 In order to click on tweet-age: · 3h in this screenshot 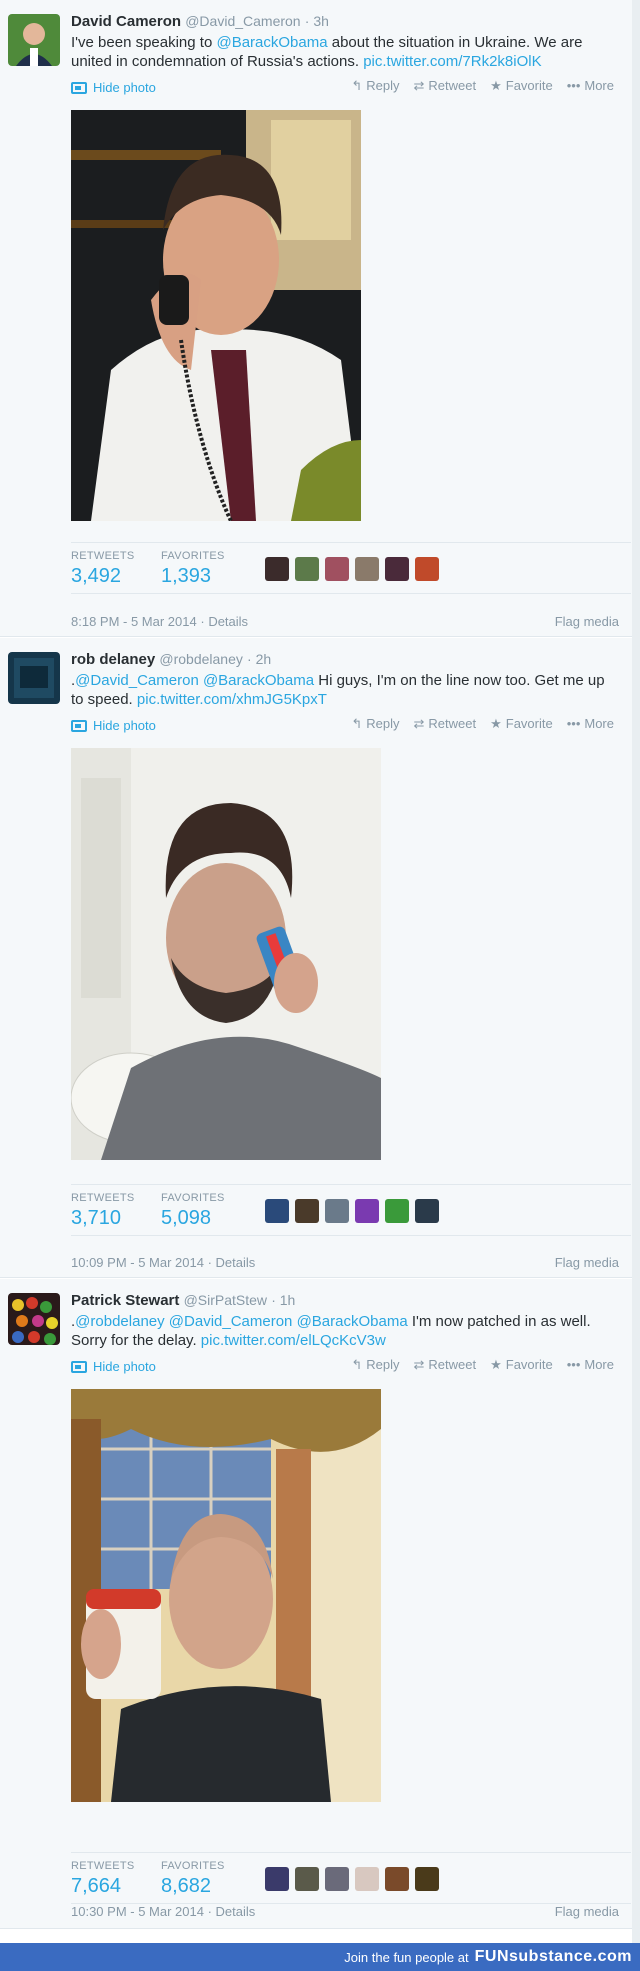, I will do `click(317, 21)`.